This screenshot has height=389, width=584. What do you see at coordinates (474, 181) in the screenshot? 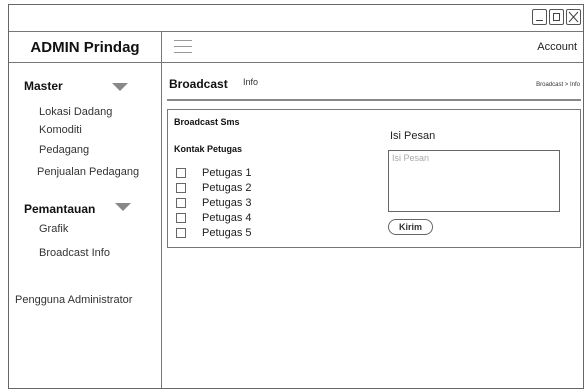
I see `message-textarea` at bounding box center [474, 181].